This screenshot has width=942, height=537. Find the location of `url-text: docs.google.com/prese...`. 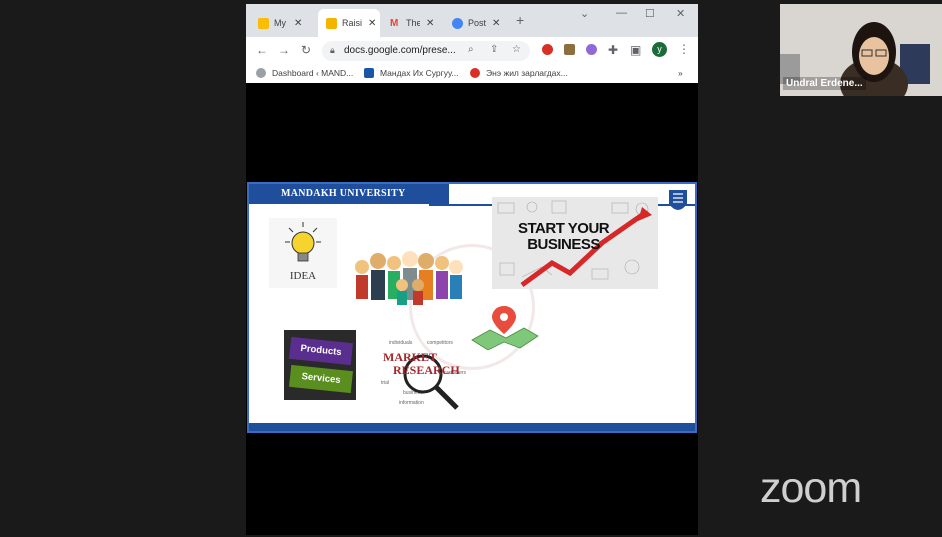

url-text: docs.google.com/prese... is located at coordinates (400, 50).